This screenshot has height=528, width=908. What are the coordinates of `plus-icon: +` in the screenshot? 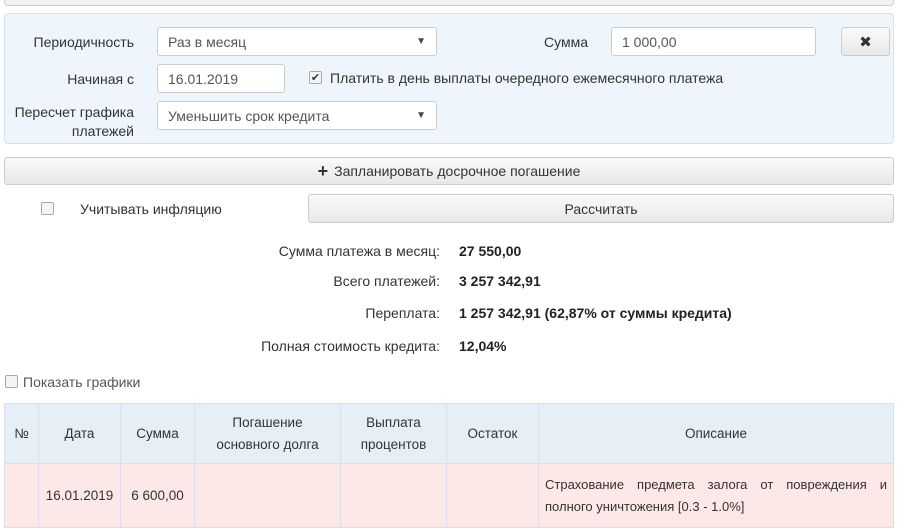 It's located at (323, 170).